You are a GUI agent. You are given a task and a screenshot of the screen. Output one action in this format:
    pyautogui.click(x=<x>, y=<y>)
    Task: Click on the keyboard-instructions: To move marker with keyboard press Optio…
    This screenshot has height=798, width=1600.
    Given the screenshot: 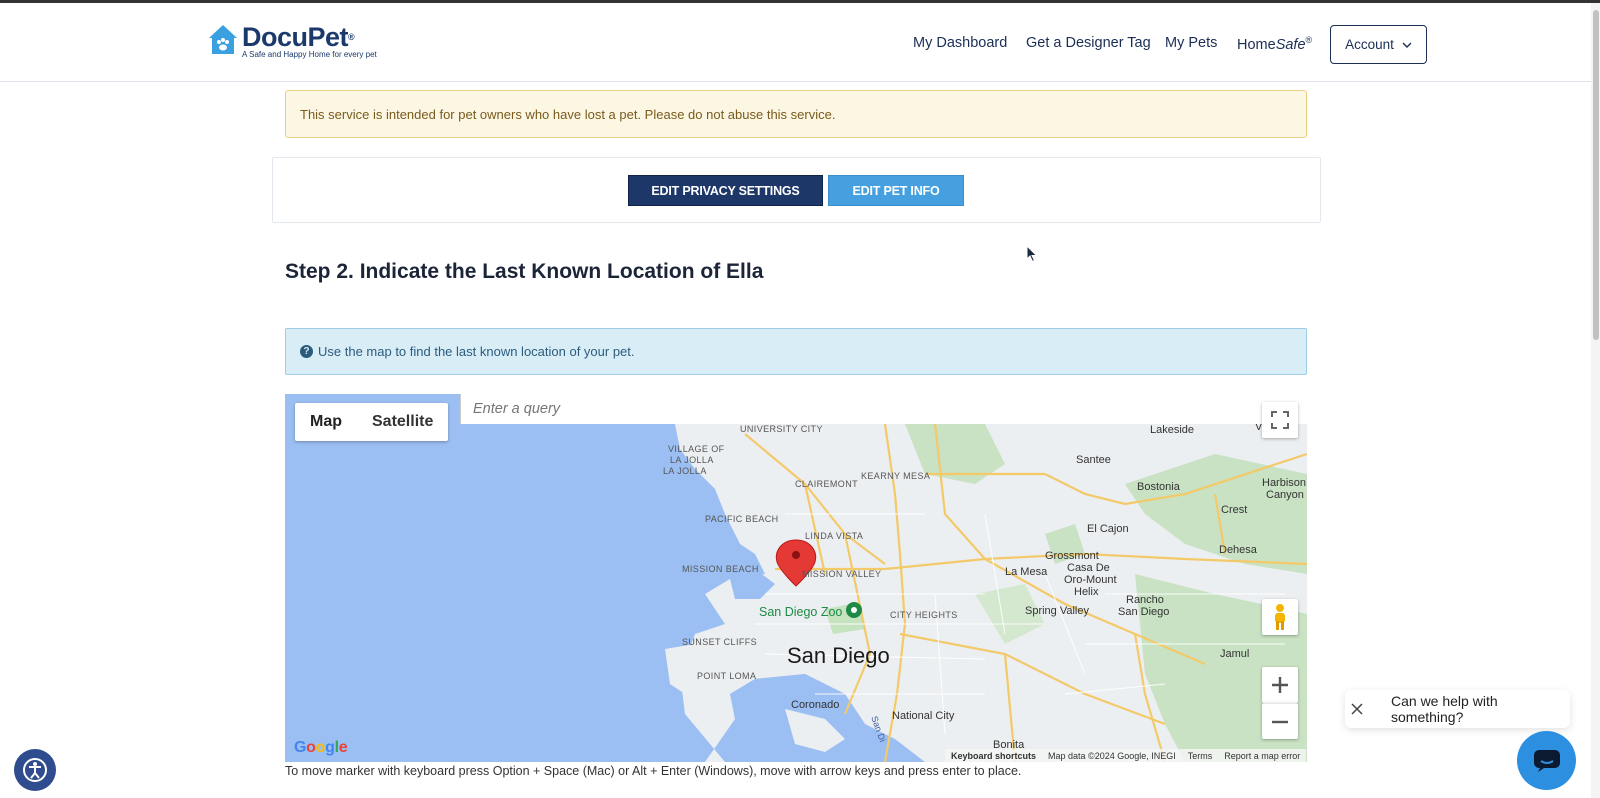 What is the action you would take?
    pyautogui.click(x=653, y=771)
    